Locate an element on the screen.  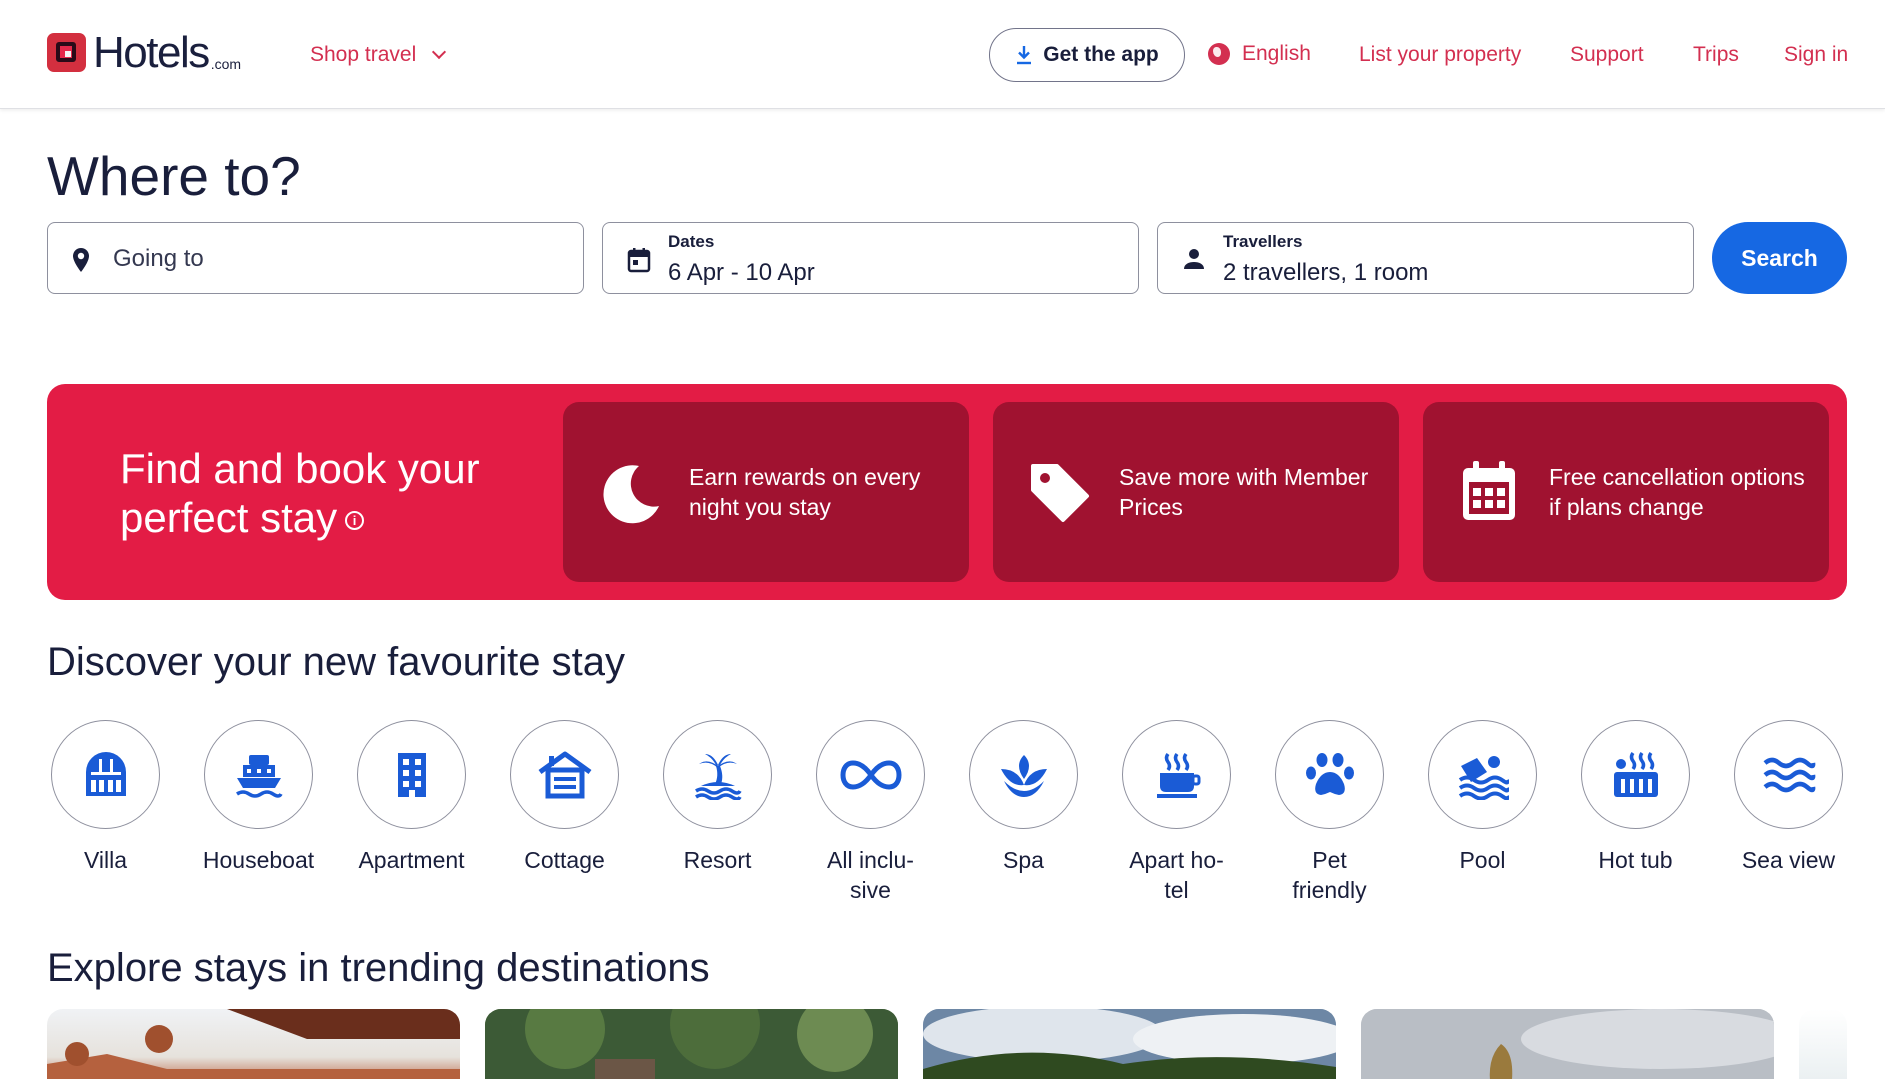
category-villa: Villa is located at coordinates (105, 797).